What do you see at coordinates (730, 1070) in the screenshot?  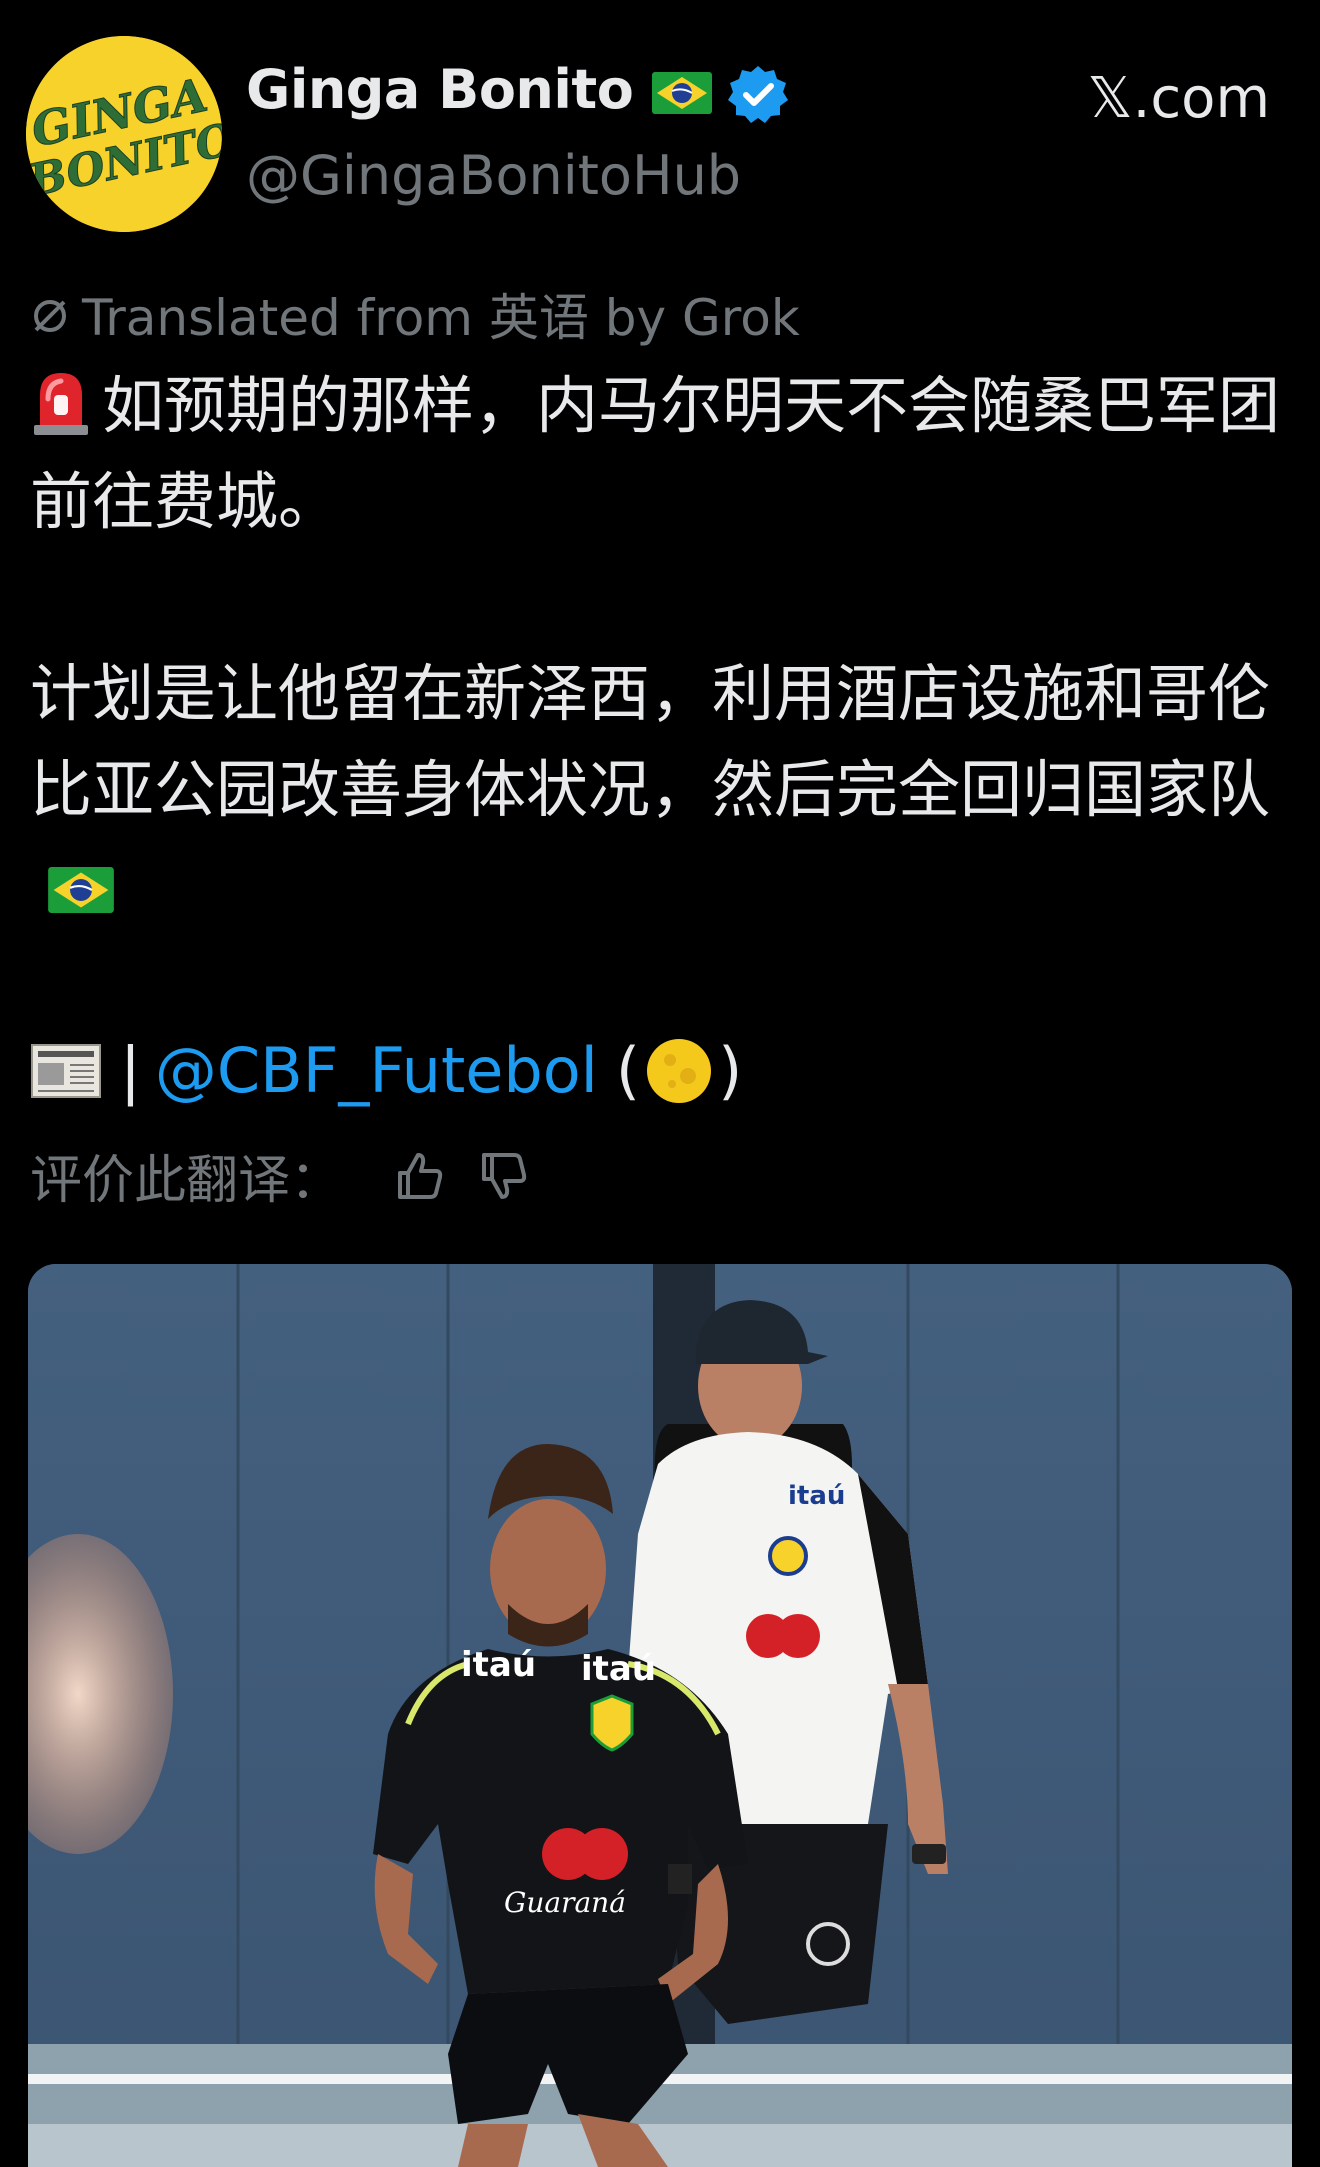 I see `paren-close: )` at bounding box center [730, 1070].